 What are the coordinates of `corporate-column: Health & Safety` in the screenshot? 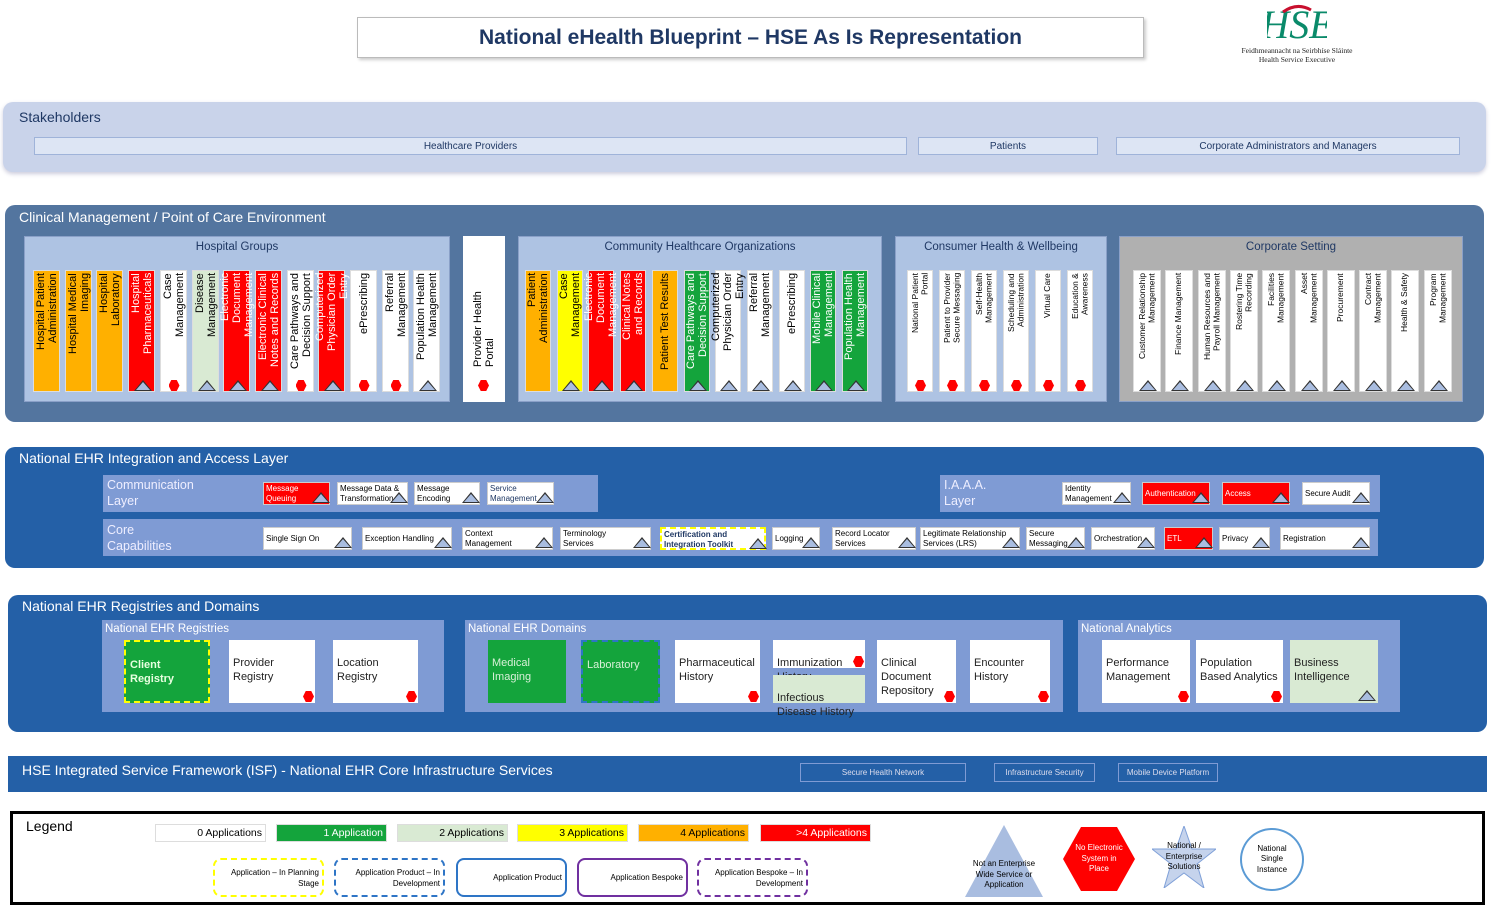 It's located at (1405, 331).